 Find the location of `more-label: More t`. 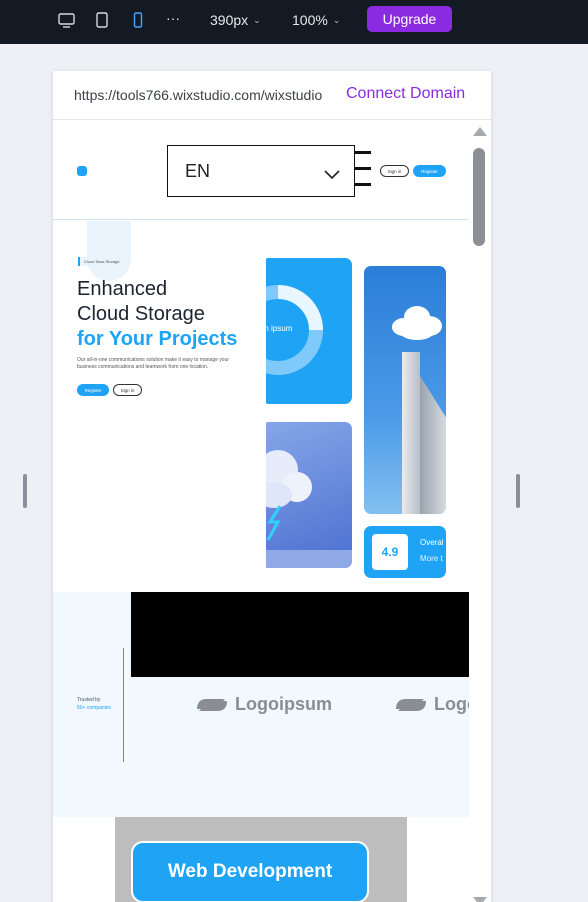

more-label: More t is located at coordinates (431, 558).